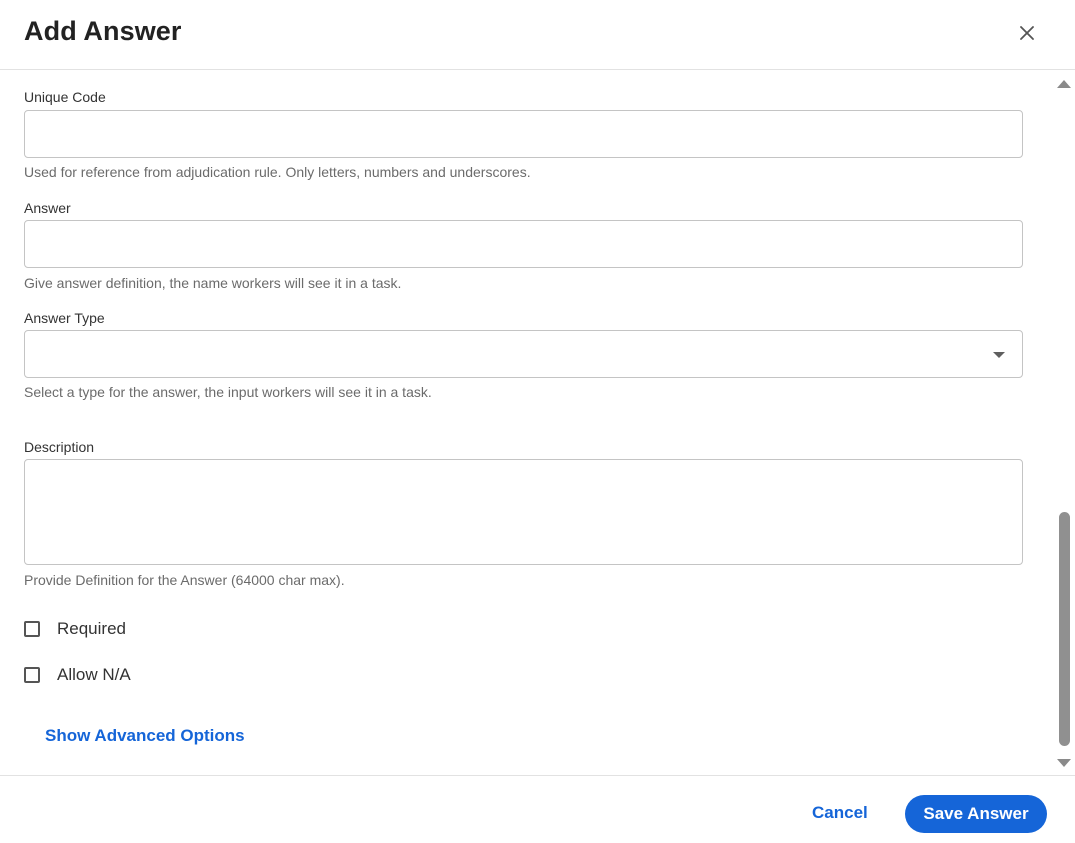 The width and height of the screenshot is (1075, 843). What do you see at coordinates (64, 318) in the screenshot?
I see `answer-type-label: Answer Type` at bounding box center [64, 318].